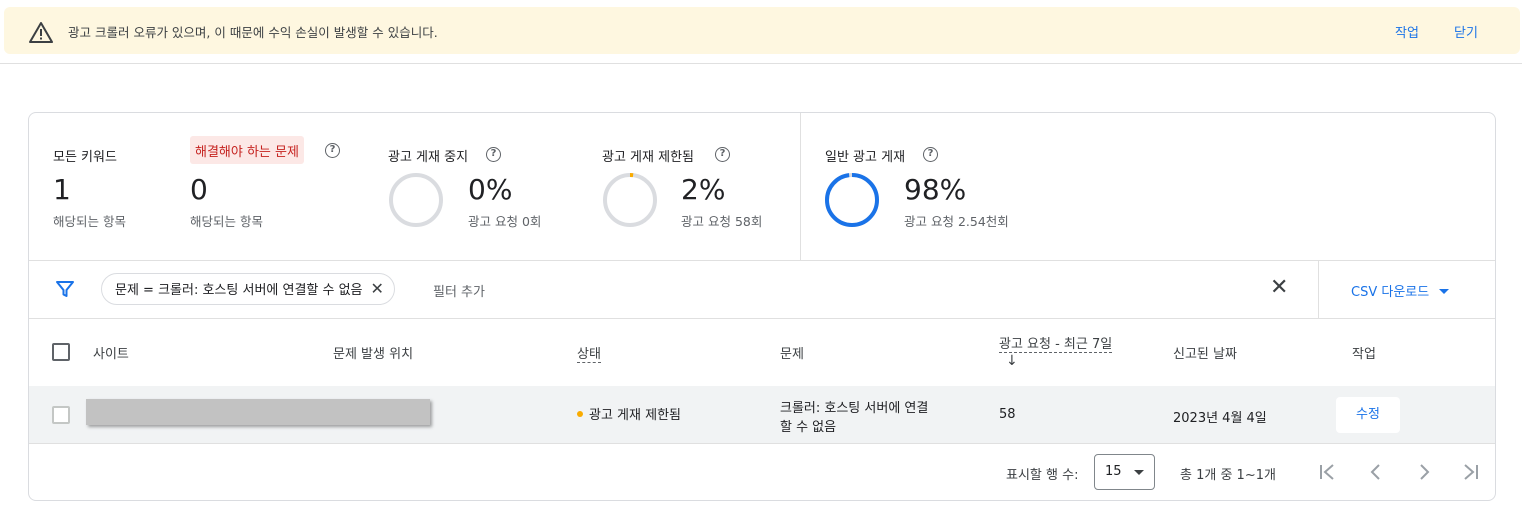 This screenshot has width=1522, height=515. Describe the element at coordinates (762, 443) in the screenshot. I see `row-divider` at that location.